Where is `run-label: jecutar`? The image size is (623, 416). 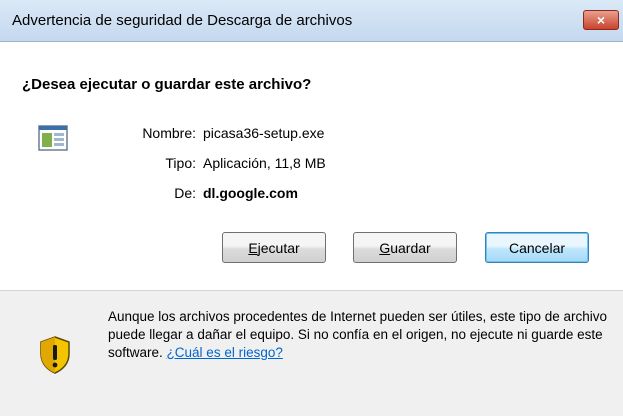
run-label: jecutar is located at coordinates (278, 247).